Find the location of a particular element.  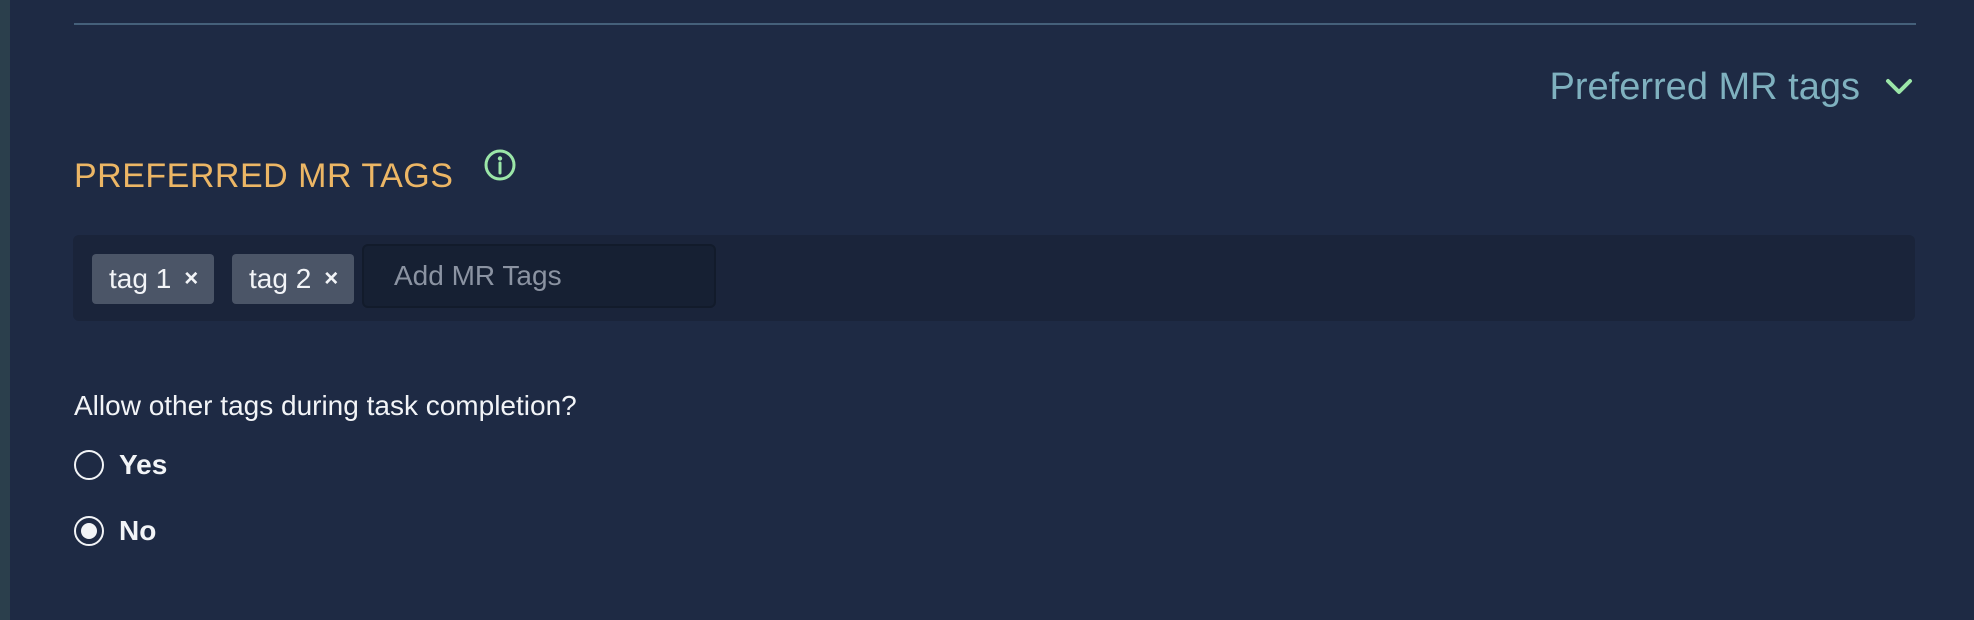

radio-selected-dot is located at coordinates (89, 531).